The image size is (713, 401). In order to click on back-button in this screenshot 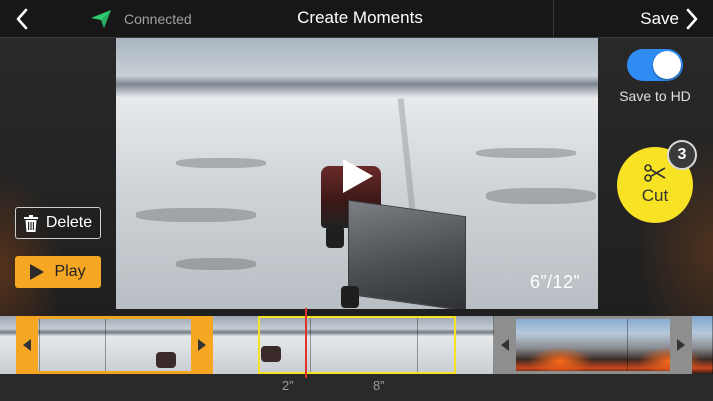, I will do `click(22, 19)`.